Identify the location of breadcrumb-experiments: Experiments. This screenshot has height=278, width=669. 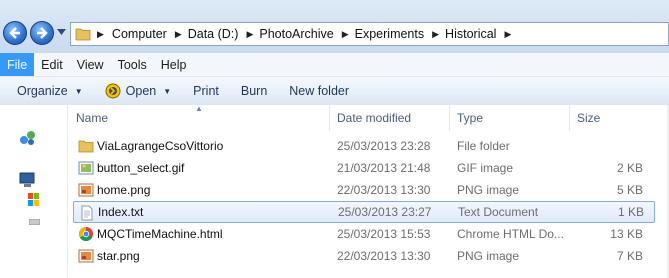
(389, 34).